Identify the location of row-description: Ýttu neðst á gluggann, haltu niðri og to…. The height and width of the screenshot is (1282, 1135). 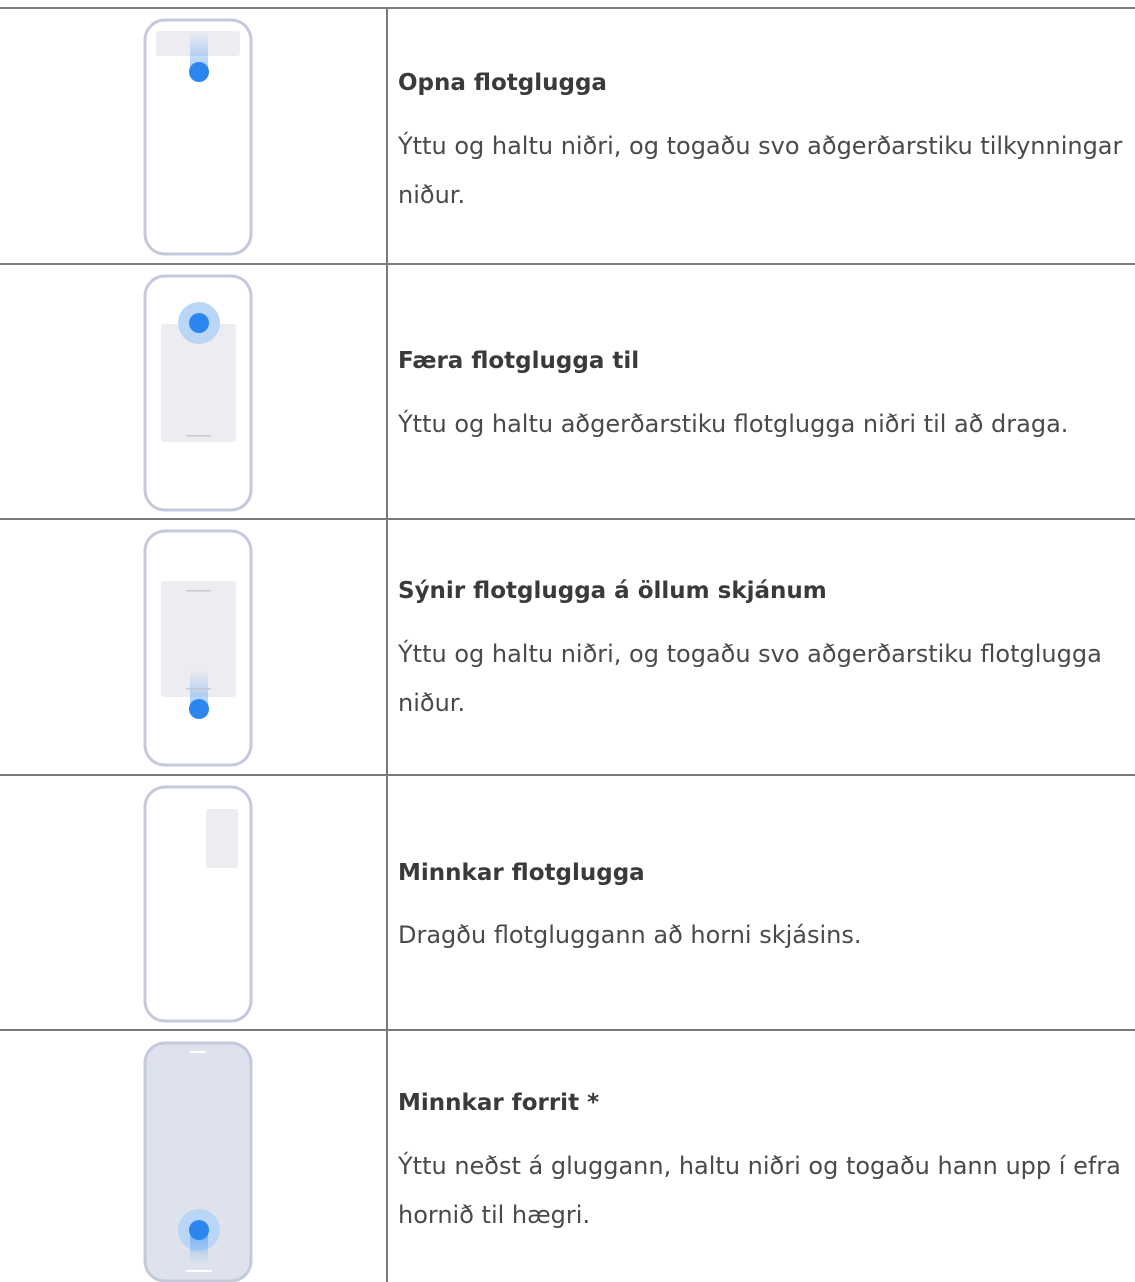
(759, 1190).